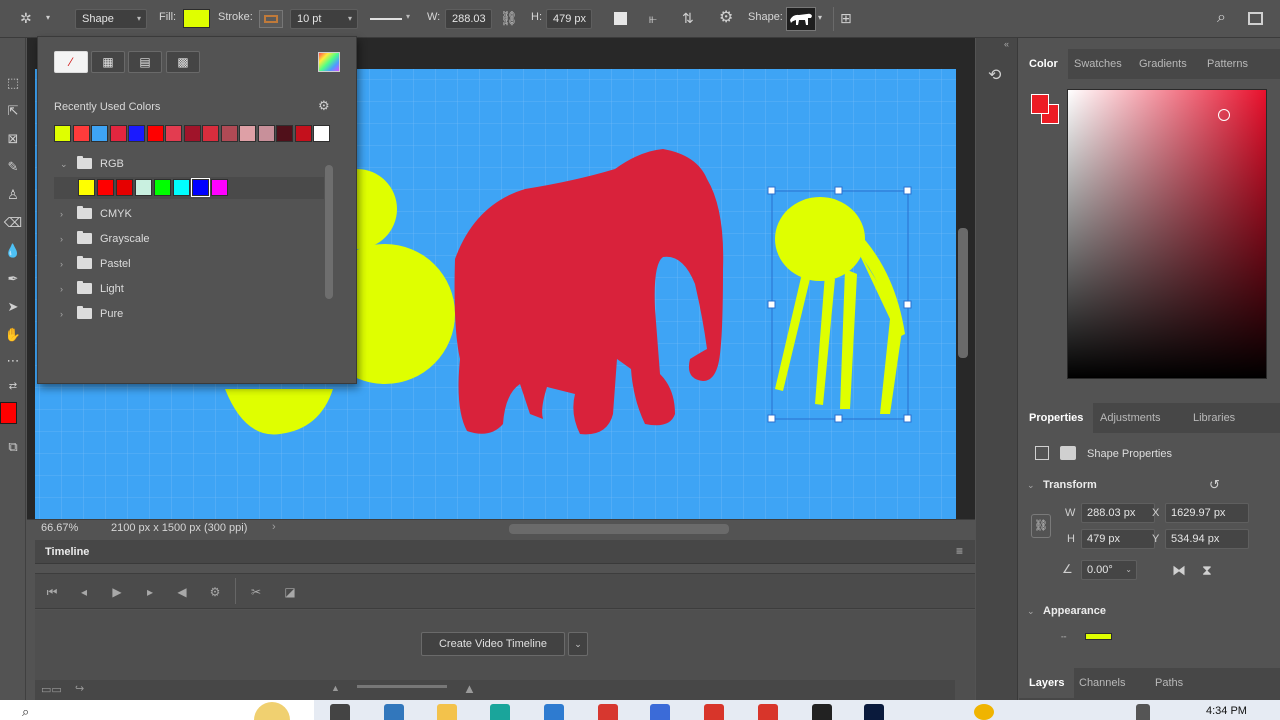 Image resolution: width=1280 pixels, height=720 pixels. I want to click on gradient-button: ▤, so click(145, 62).